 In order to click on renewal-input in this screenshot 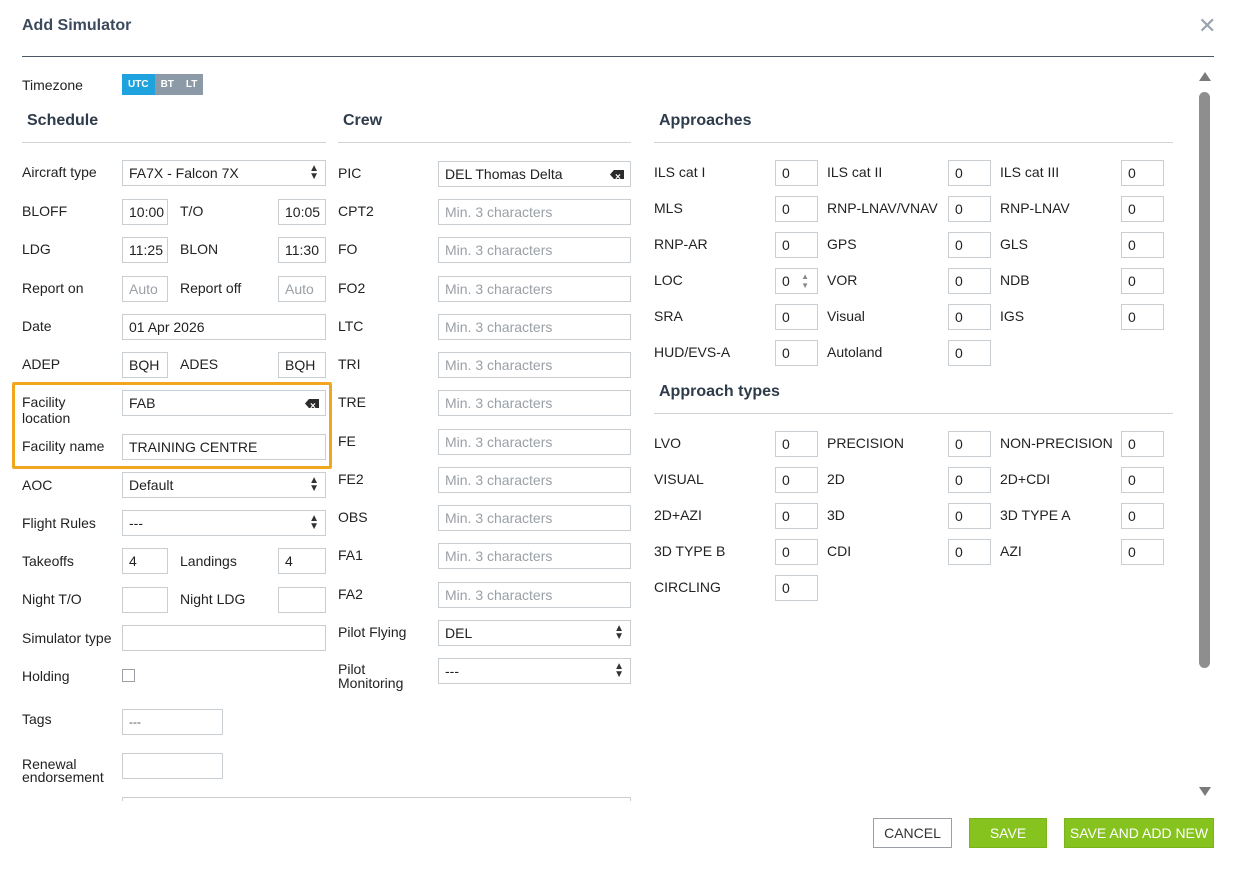, I will do `click(172, 766)`.